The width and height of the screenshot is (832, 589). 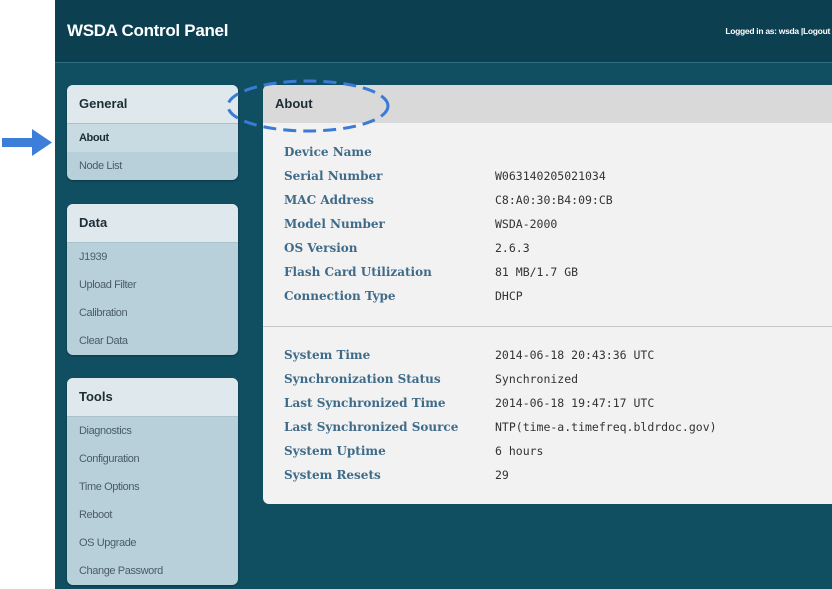 What do you see at coordinates (537, 272) in the screenshot?
I see `info-value: 81 MB/1.7 GB` at bounding box center [537, 272].